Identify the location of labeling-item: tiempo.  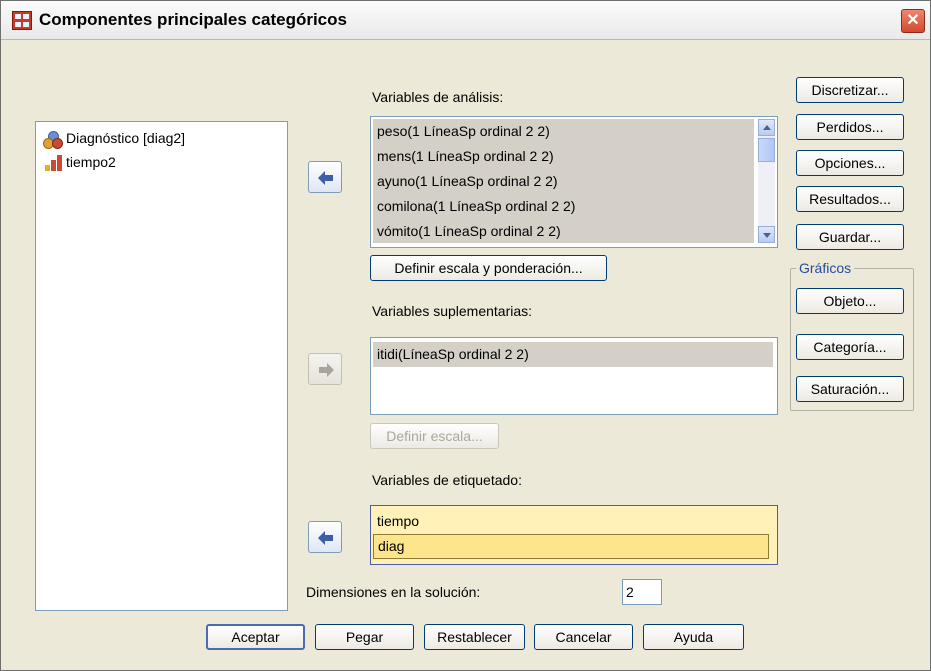
(573, 521).